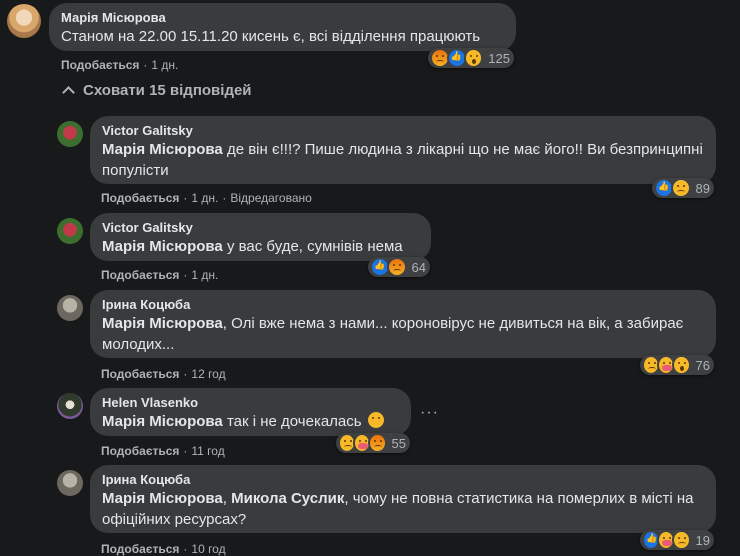 The width and height of the screenshot is (740, 556). What do you see at coordinates (418, 267) in the screenshot?
I see `reaction-count: 64` at bounding box center [418, 267].